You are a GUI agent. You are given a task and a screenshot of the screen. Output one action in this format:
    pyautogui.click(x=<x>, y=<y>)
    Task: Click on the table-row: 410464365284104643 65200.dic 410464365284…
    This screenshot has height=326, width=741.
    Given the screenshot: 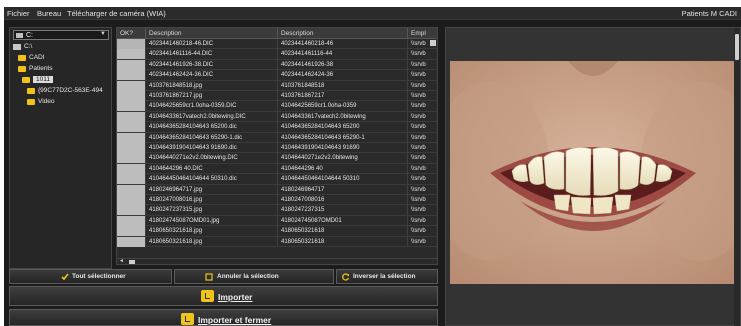 What is the action you would take?
    pyautogui.click(x=277, y=127)
    